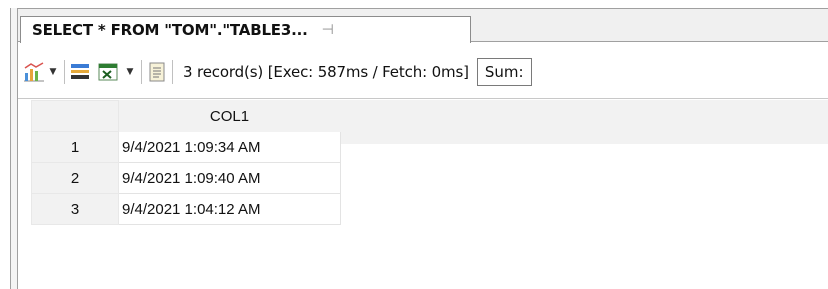  Describe the element at coordinates (584, 122) in the screenshot. I see `grid-header-background` at that location.